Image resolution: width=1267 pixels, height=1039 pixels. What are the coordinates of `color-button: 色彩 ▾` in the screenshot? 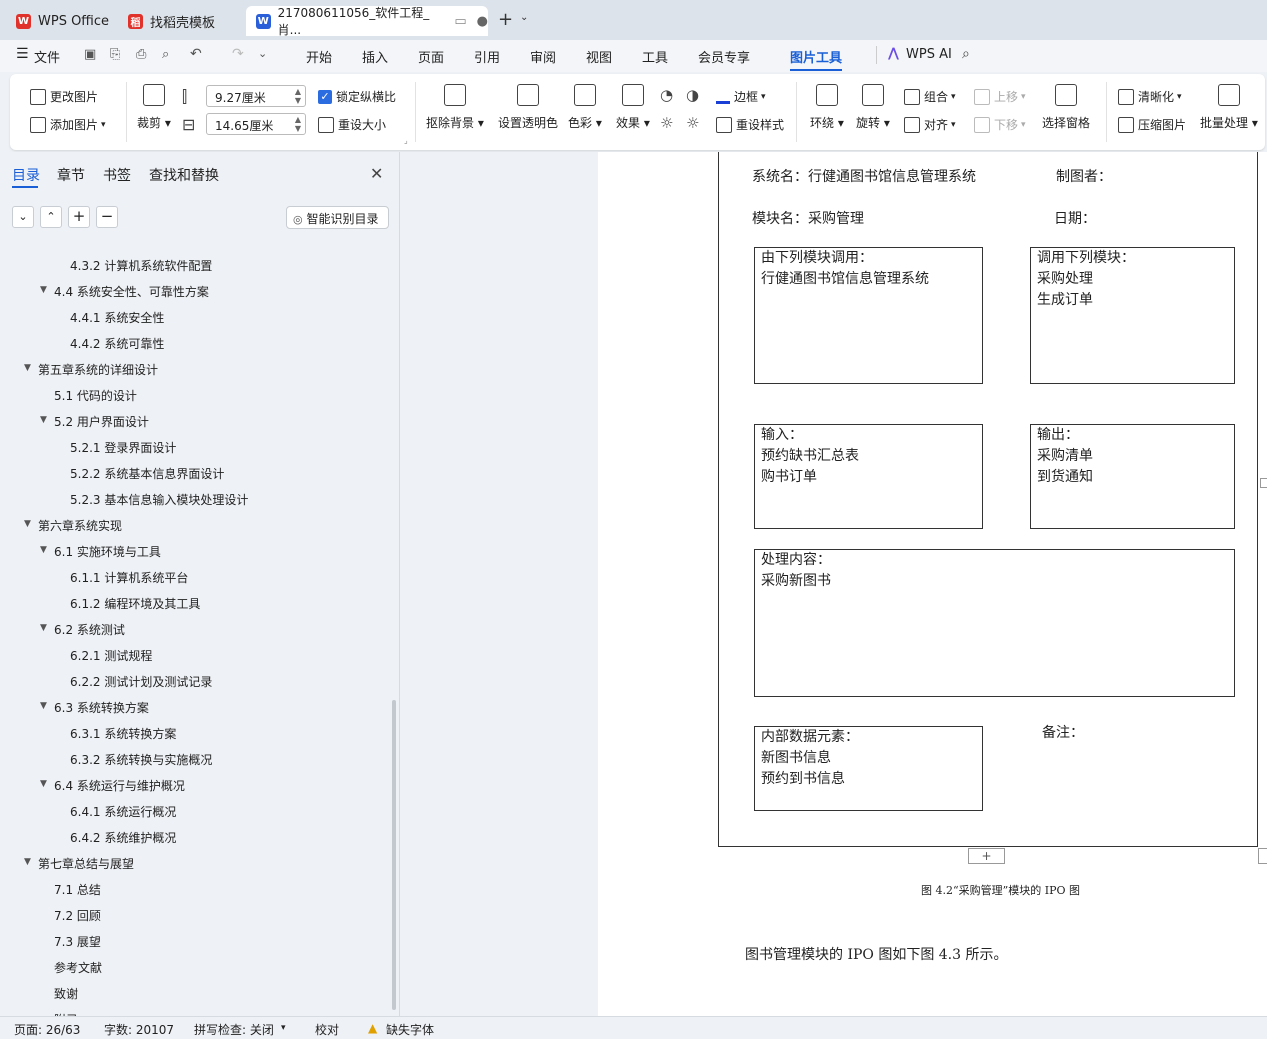 It's located at (585, 107).